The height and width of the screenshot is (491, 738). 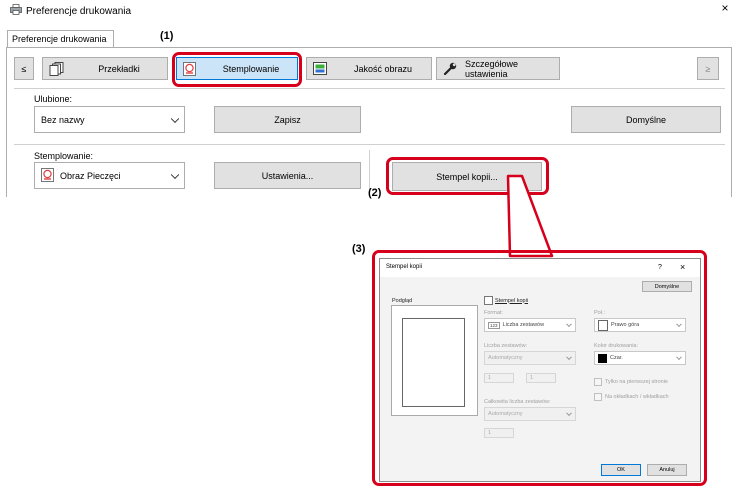 I want to click on dialog-help-button: ?, so click(x=660, y=267).